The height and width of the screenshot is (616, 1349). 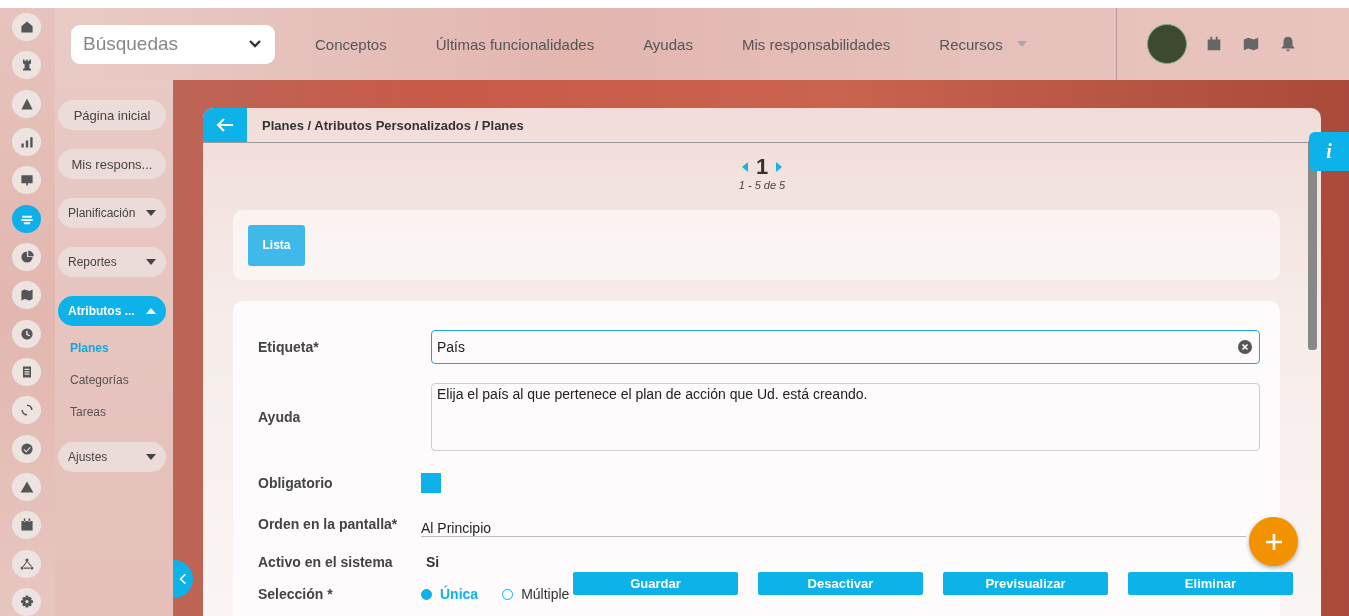 I want to click on sidebar-item: Reportes, so click(x=112, y=262).